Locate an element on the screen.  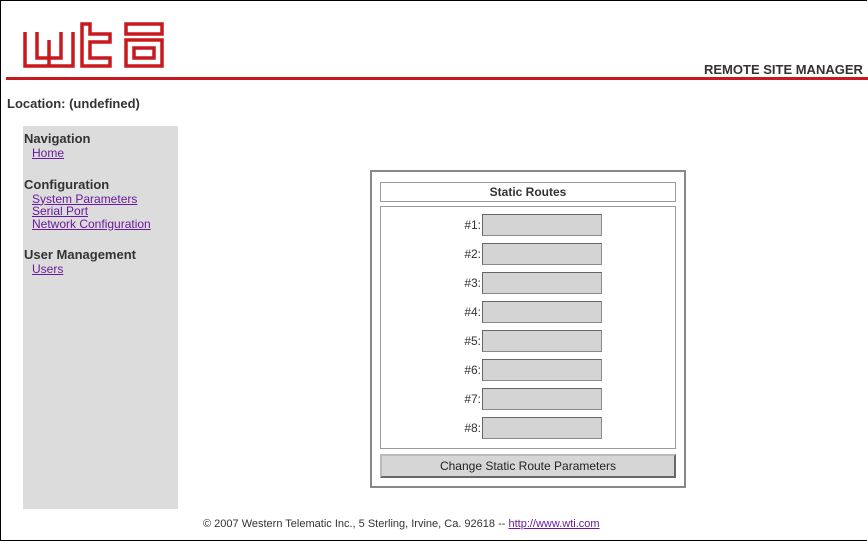
route-row-8: #8: is located at coordinates (528, 428).